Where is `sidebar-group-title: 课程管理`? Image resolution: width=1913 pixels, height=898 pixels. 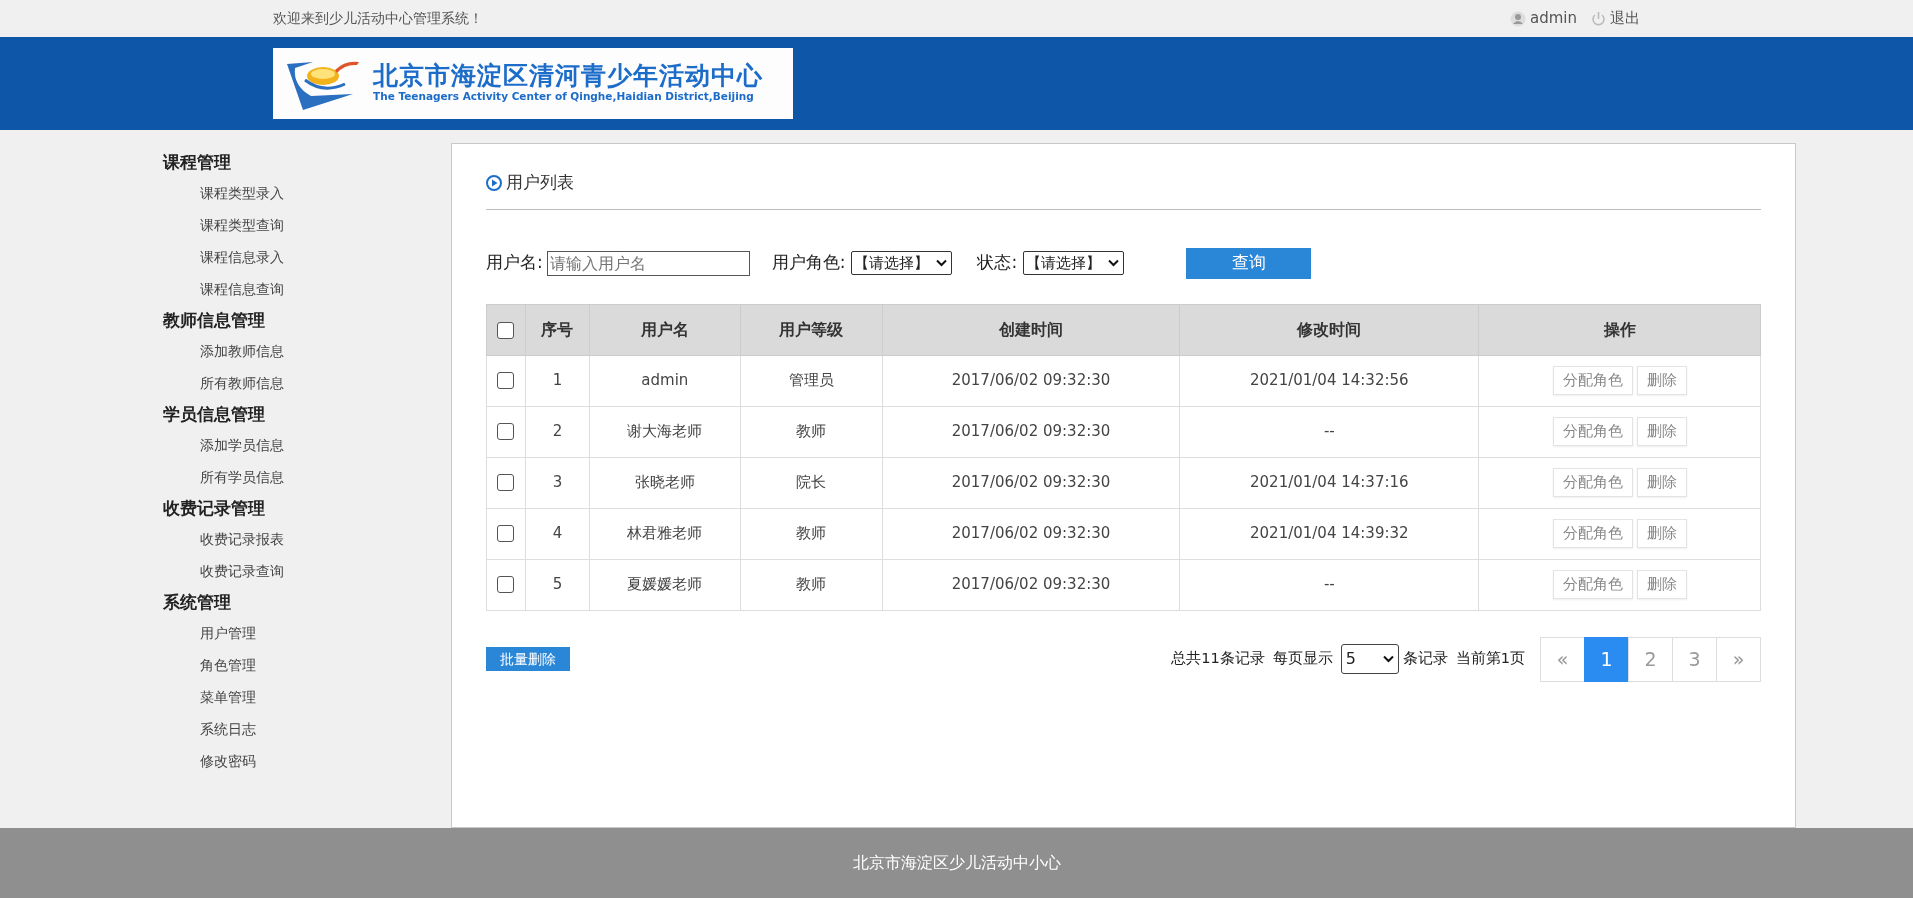
sidebar-group-title: 课程管理 is located at coordinates (196, 162).